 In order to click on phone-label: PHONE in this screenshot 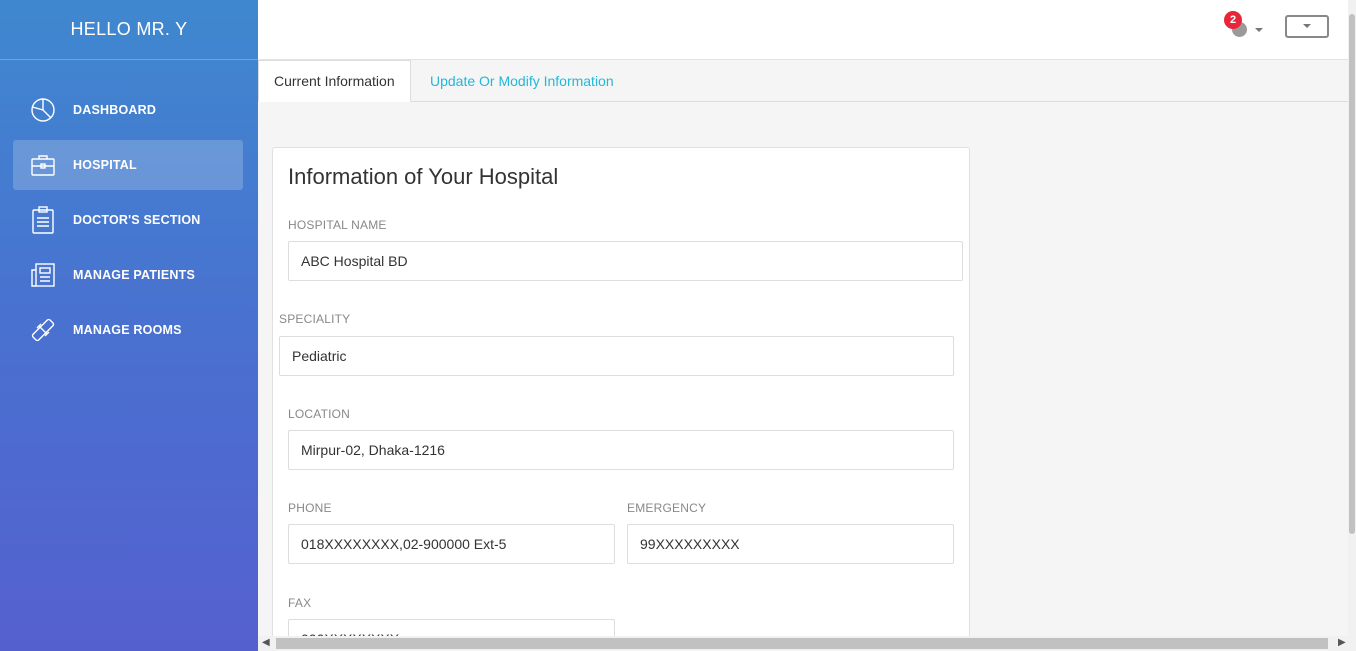, I will do `click(310, 508)`.